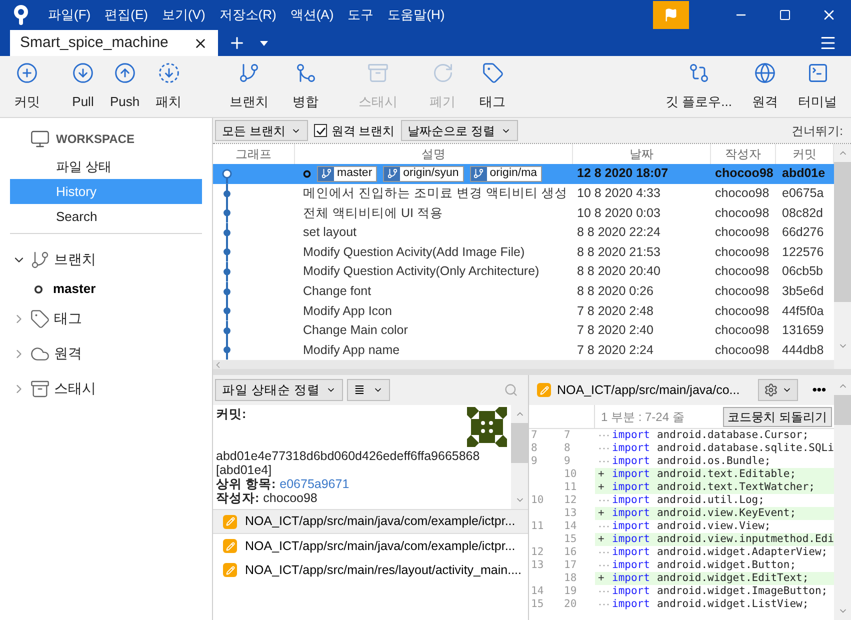 The image size is (851, 620). Describe the element at coordinates (169, 87) in the screenshot. I see `toolbar-button: 패치` at that location.